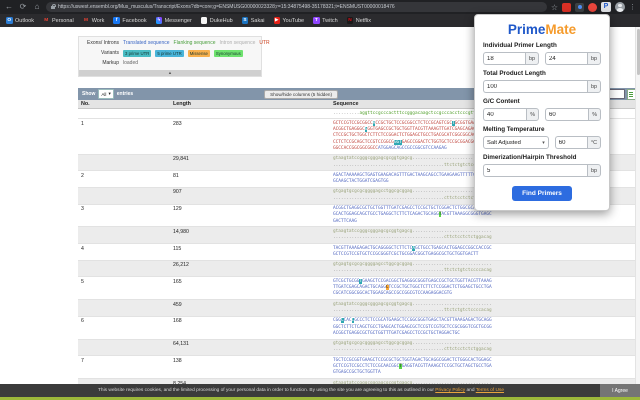 Image resolution: width=640 pixels, height=400 pixels. Describe the element at coordinates (37, 7) in the screenshot. I see `home-icon: ⌂` at that location.